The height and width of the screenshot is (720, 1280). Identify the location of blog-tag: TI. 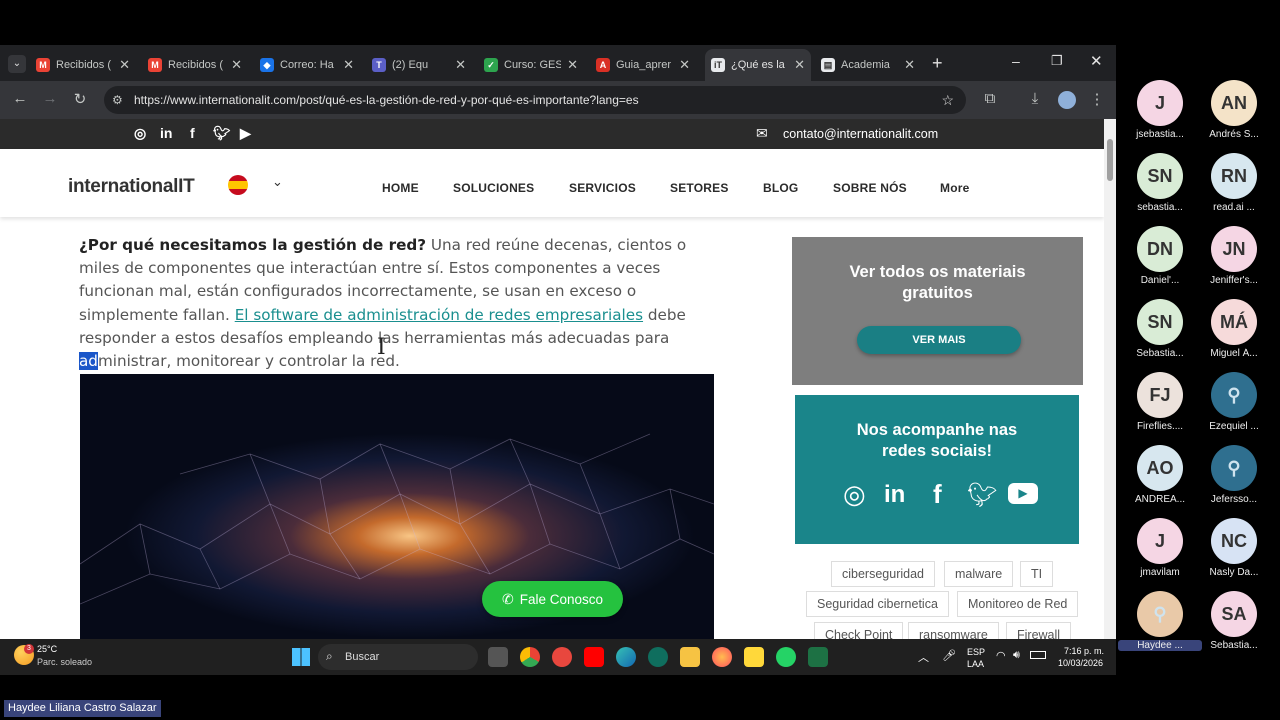
(1037, 574).